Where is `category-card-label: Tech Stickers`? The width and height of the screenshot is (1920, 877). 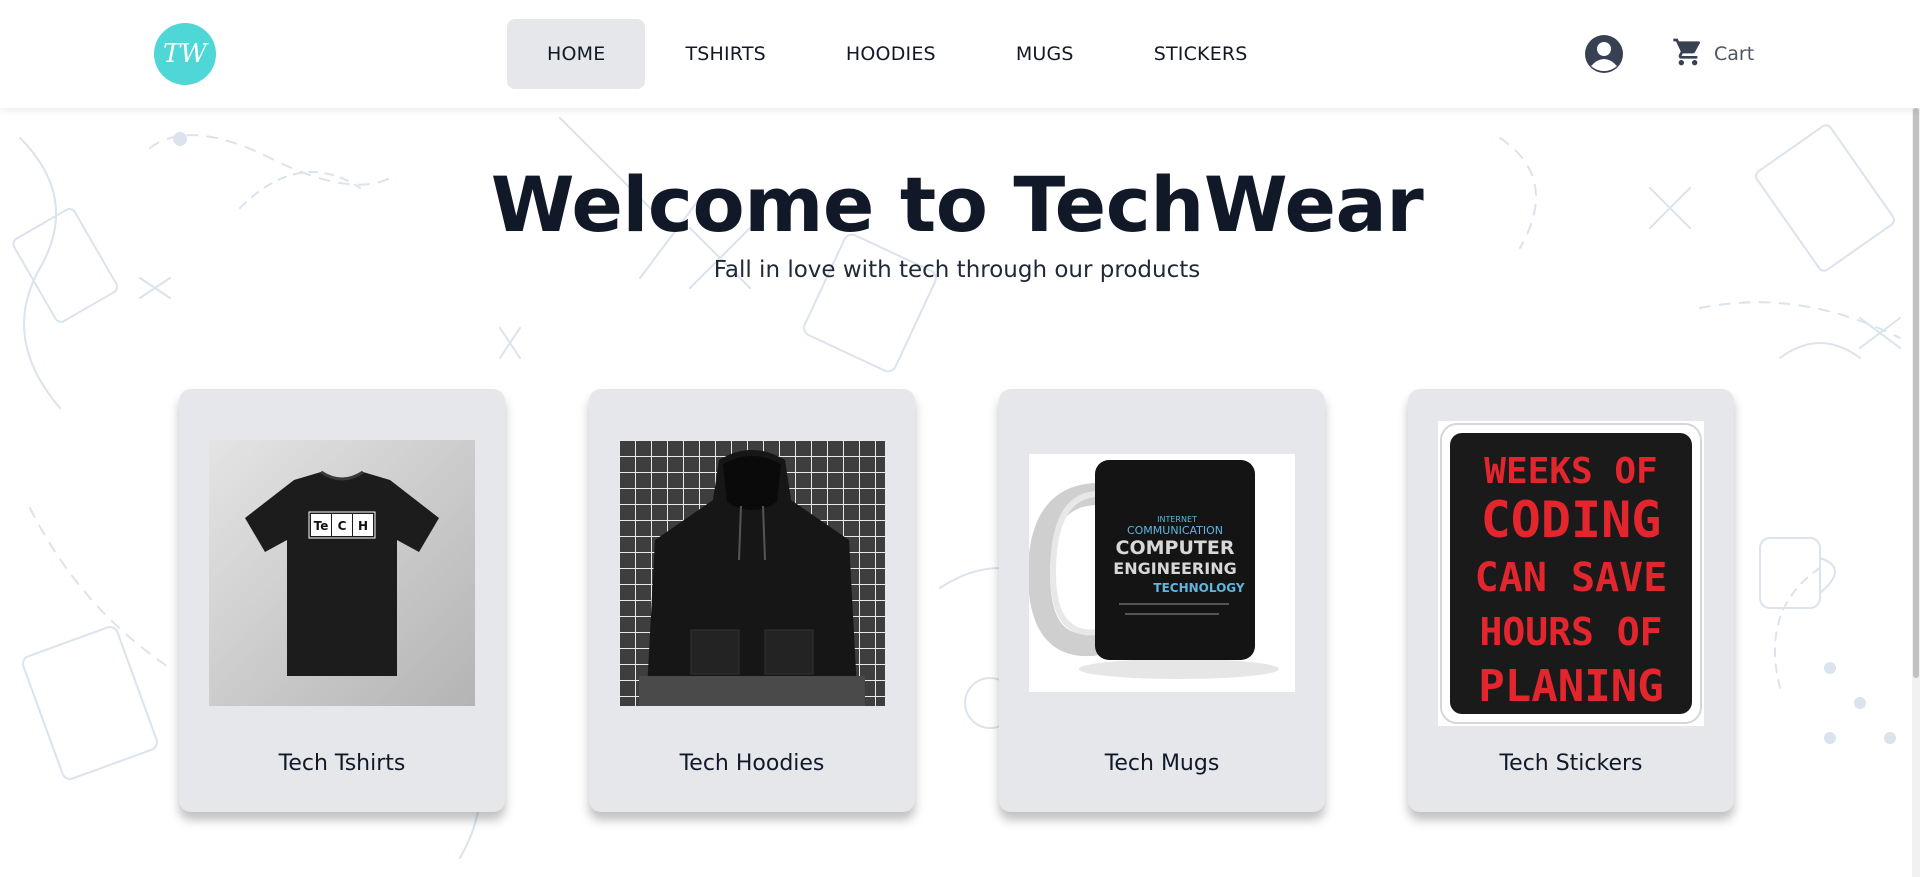 category-card-label: Tech Stickers is located at coordinates (1571, 763).